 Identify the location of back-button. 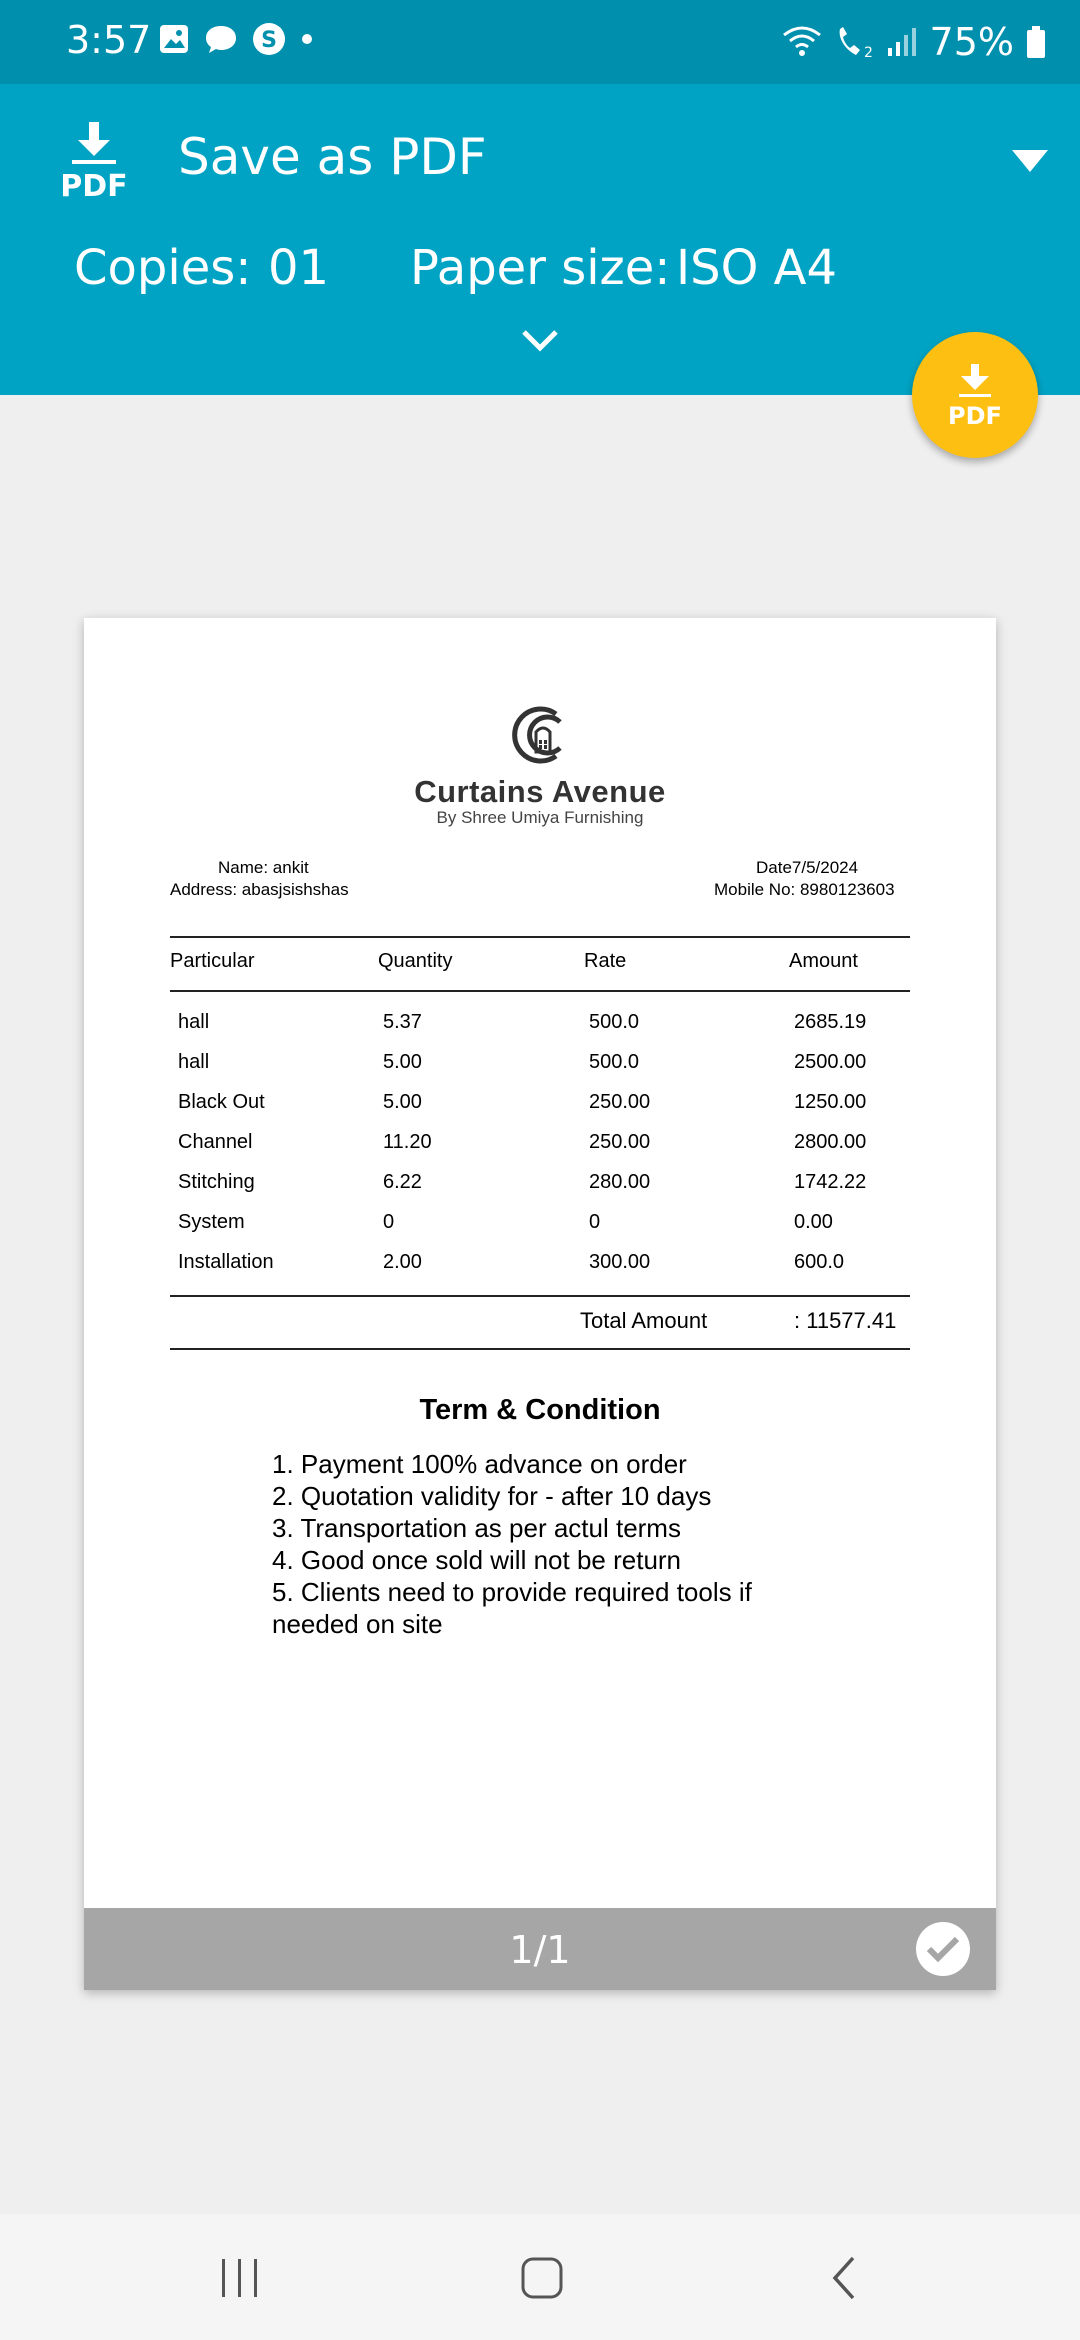
(844, 2278).